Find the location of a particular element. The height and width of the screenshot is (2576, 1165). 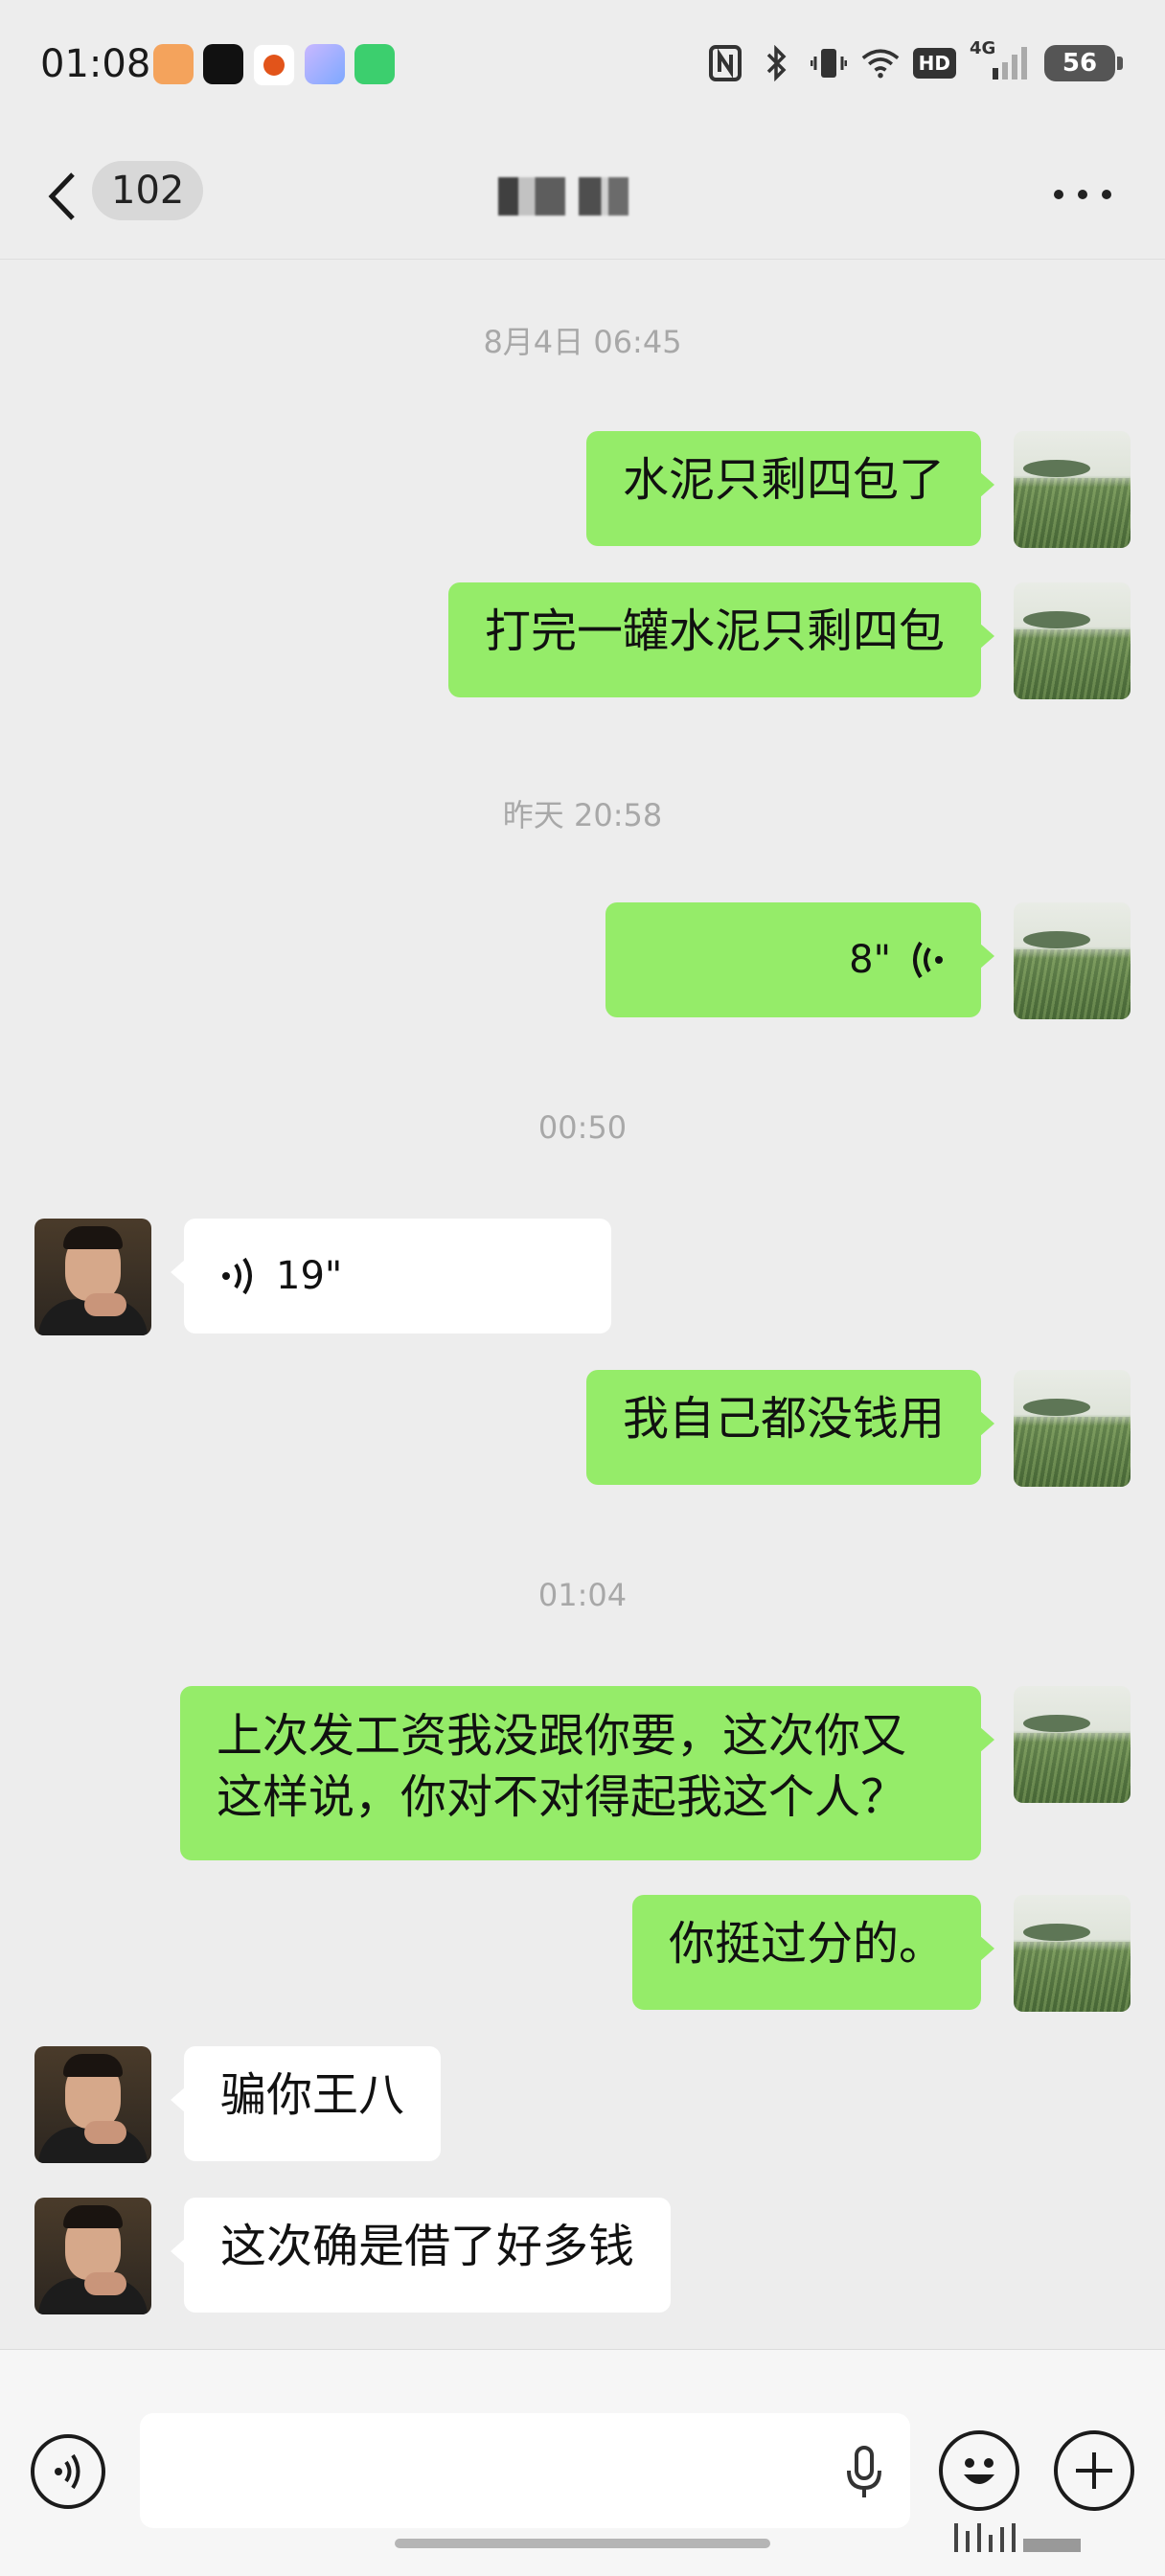

timestamp: 00:50 is located at coordinates (582, 1128).